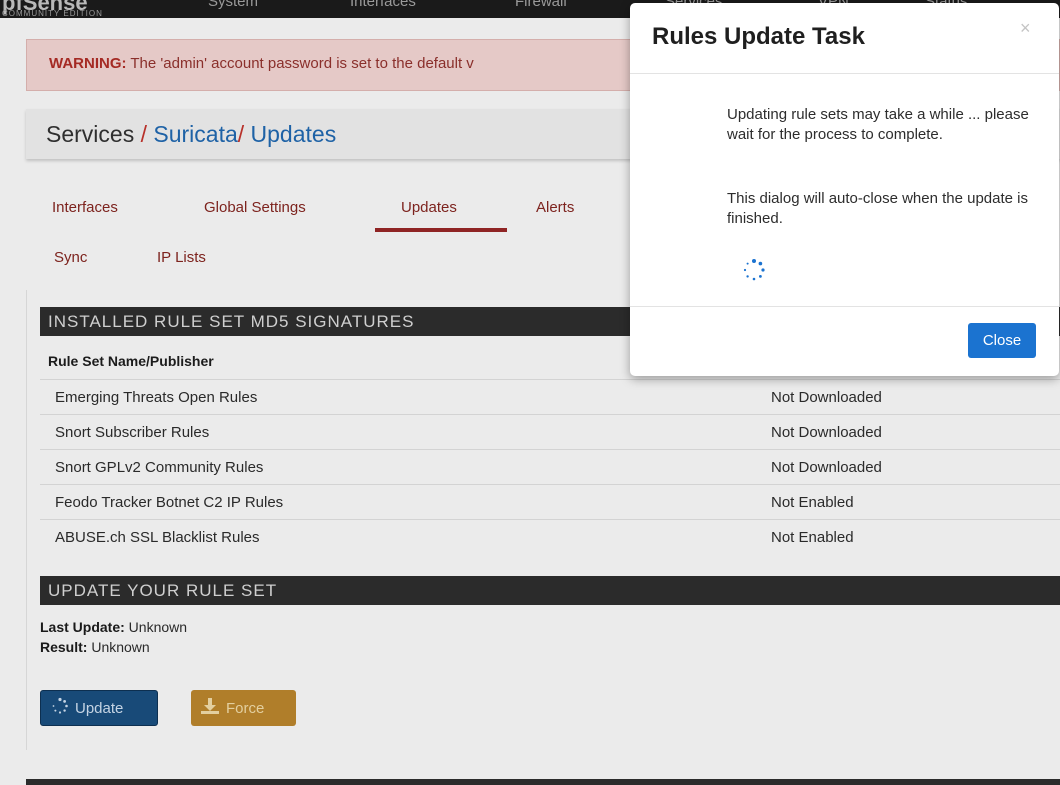 This screenshot has height=785, width=1060. Describe the element at coordinates (233, 5) in the screenshot. I see `nav-system: System` at that location.